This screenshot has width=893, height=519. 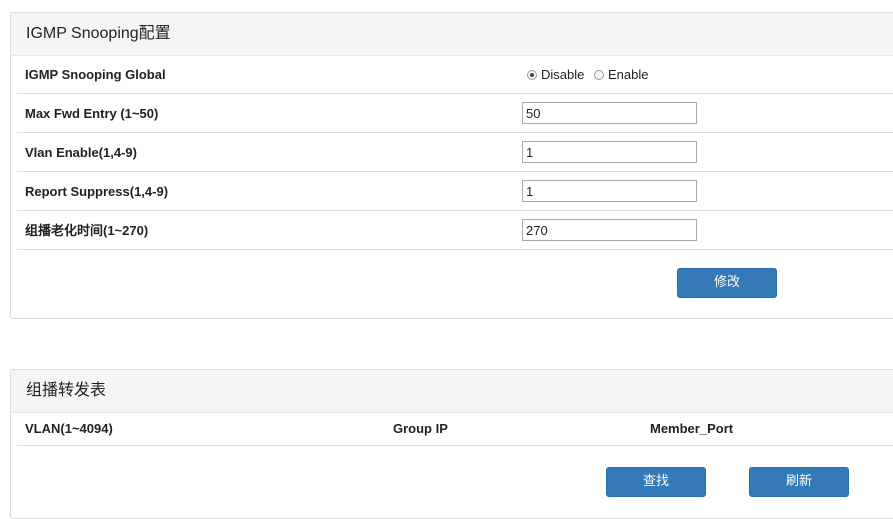 I want to click on refresh-button: 刷新, so click(x=799, y=482).